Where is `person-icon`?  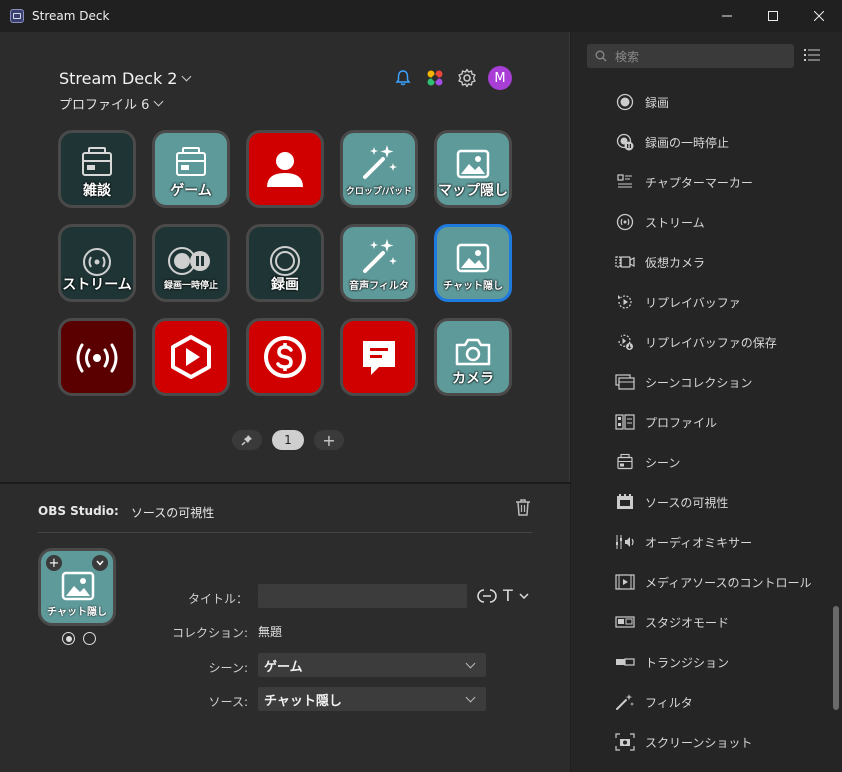
person-icon is located at coordinates (285, 169).